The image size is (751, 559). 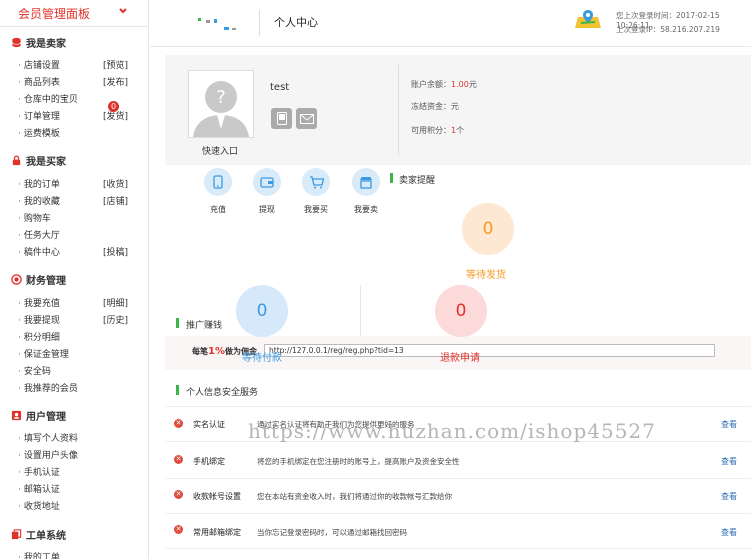 I want to click on watermark: https://www.huzhan.com/ishop45527, so click(x=452, y=431).